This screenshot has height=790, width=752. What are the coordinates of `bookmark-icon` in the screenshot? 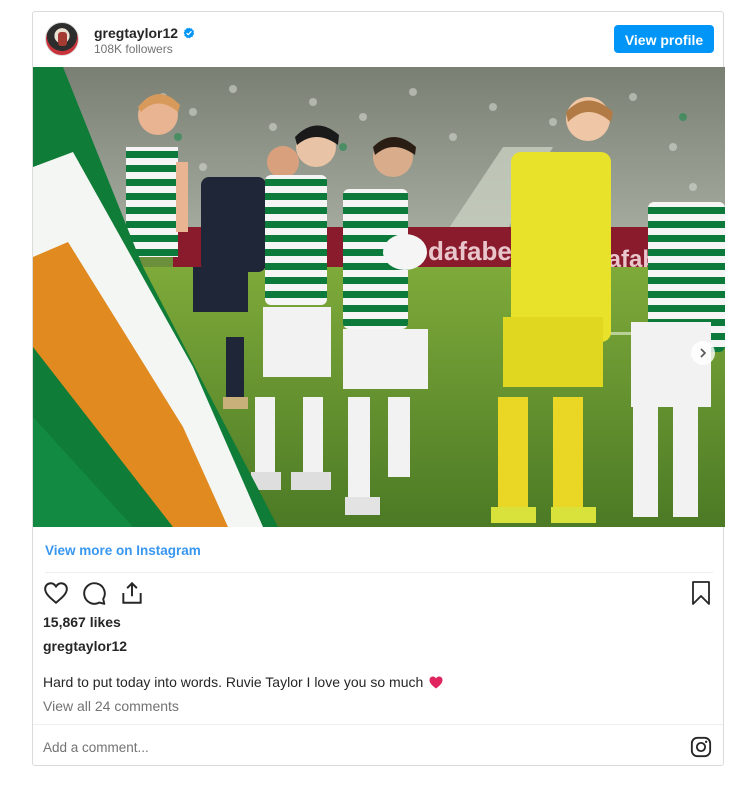 It's located at (701, 593).